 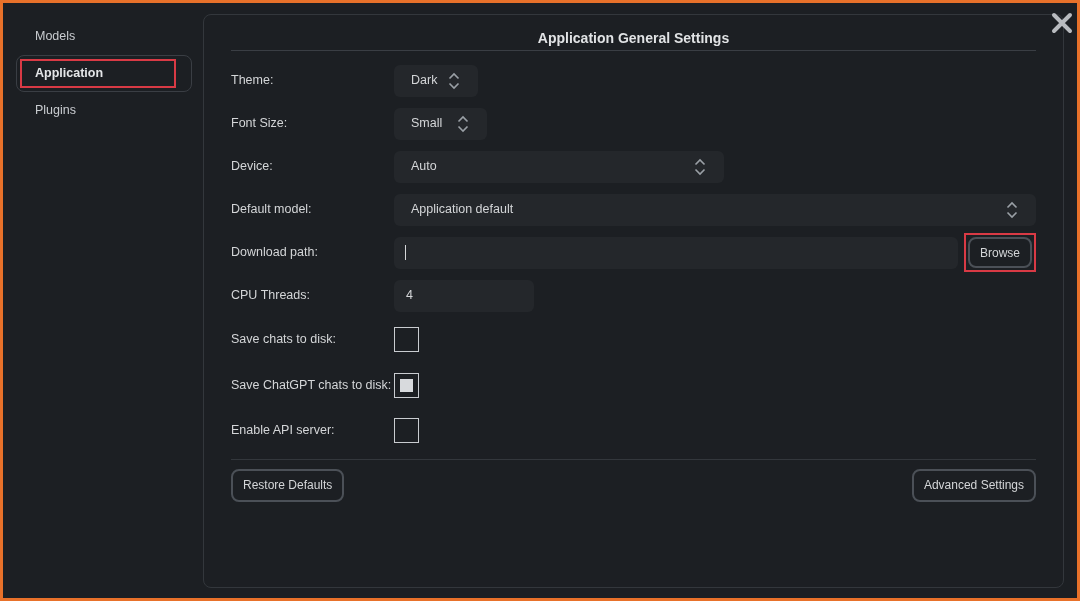 What do you see at coordinates (288, 485) in the screenshot?
I see `action-button: Restore Defaults` at bounding box center [288, 485].